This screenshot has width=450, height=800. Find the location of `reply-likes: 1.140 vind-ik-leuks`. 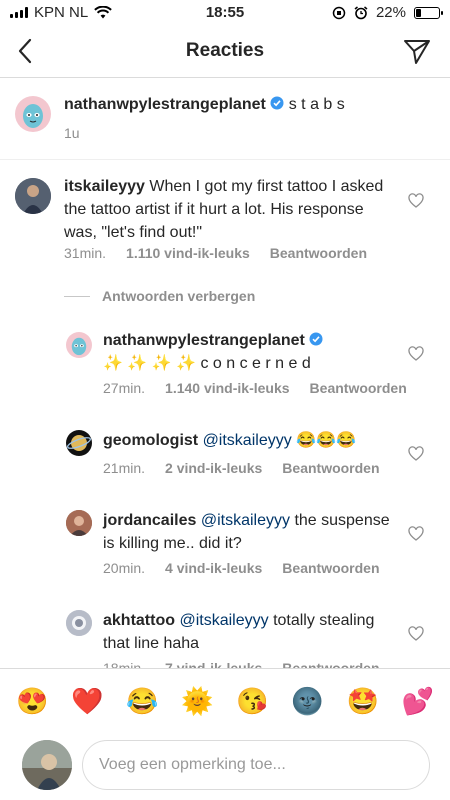

reply-likes: 1.140 vind-ik-leuks is located at coordinates (227, 388).